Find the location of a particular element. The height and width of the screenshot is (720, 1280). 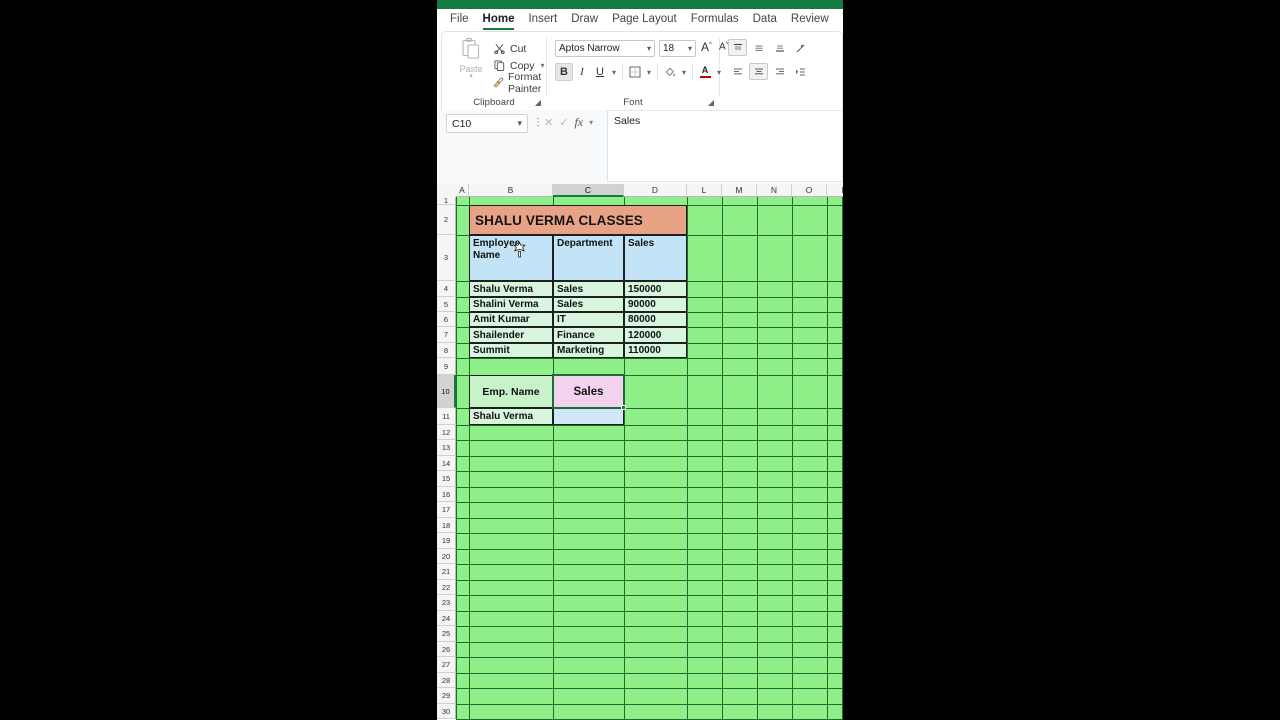

tab-draw: Draw is located at coordinates (584, 20).